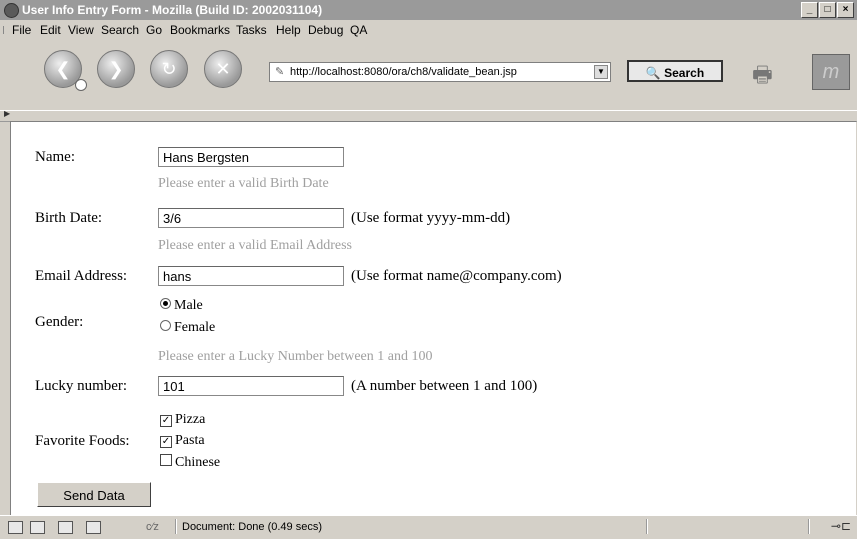  What do you see at coordinates (358, 30) in the screenshot?
I see `menu-qa: QA` at bounding box center [358, 30].